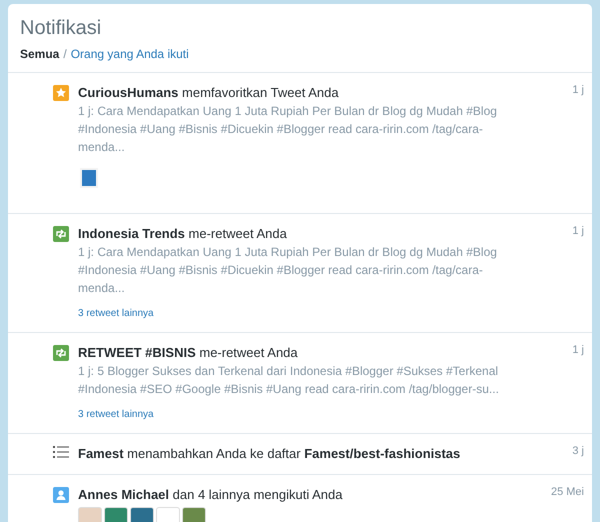 The image size is (600, 522). I want to click on notification-headline: Indonesia Trends me-retweet Anda, so click(182, 234).